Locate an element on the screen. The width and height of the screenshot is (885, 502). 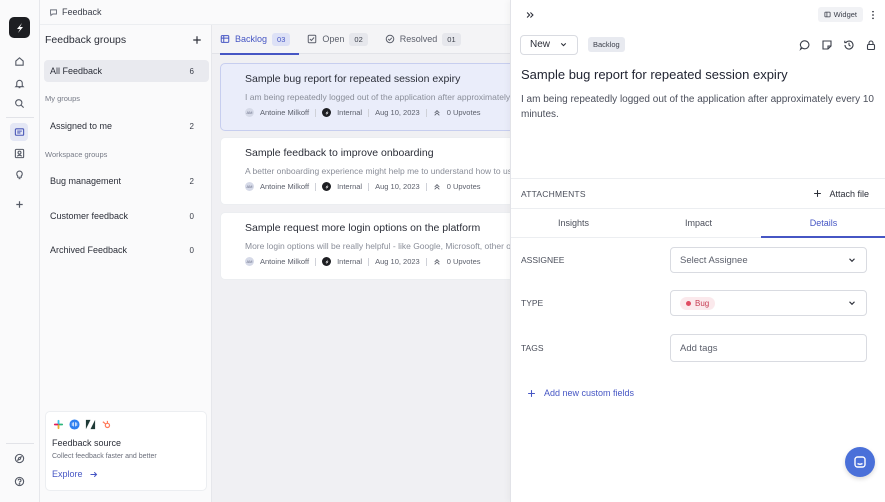
add-group-plus-icon is located at coordinates (197, 40).